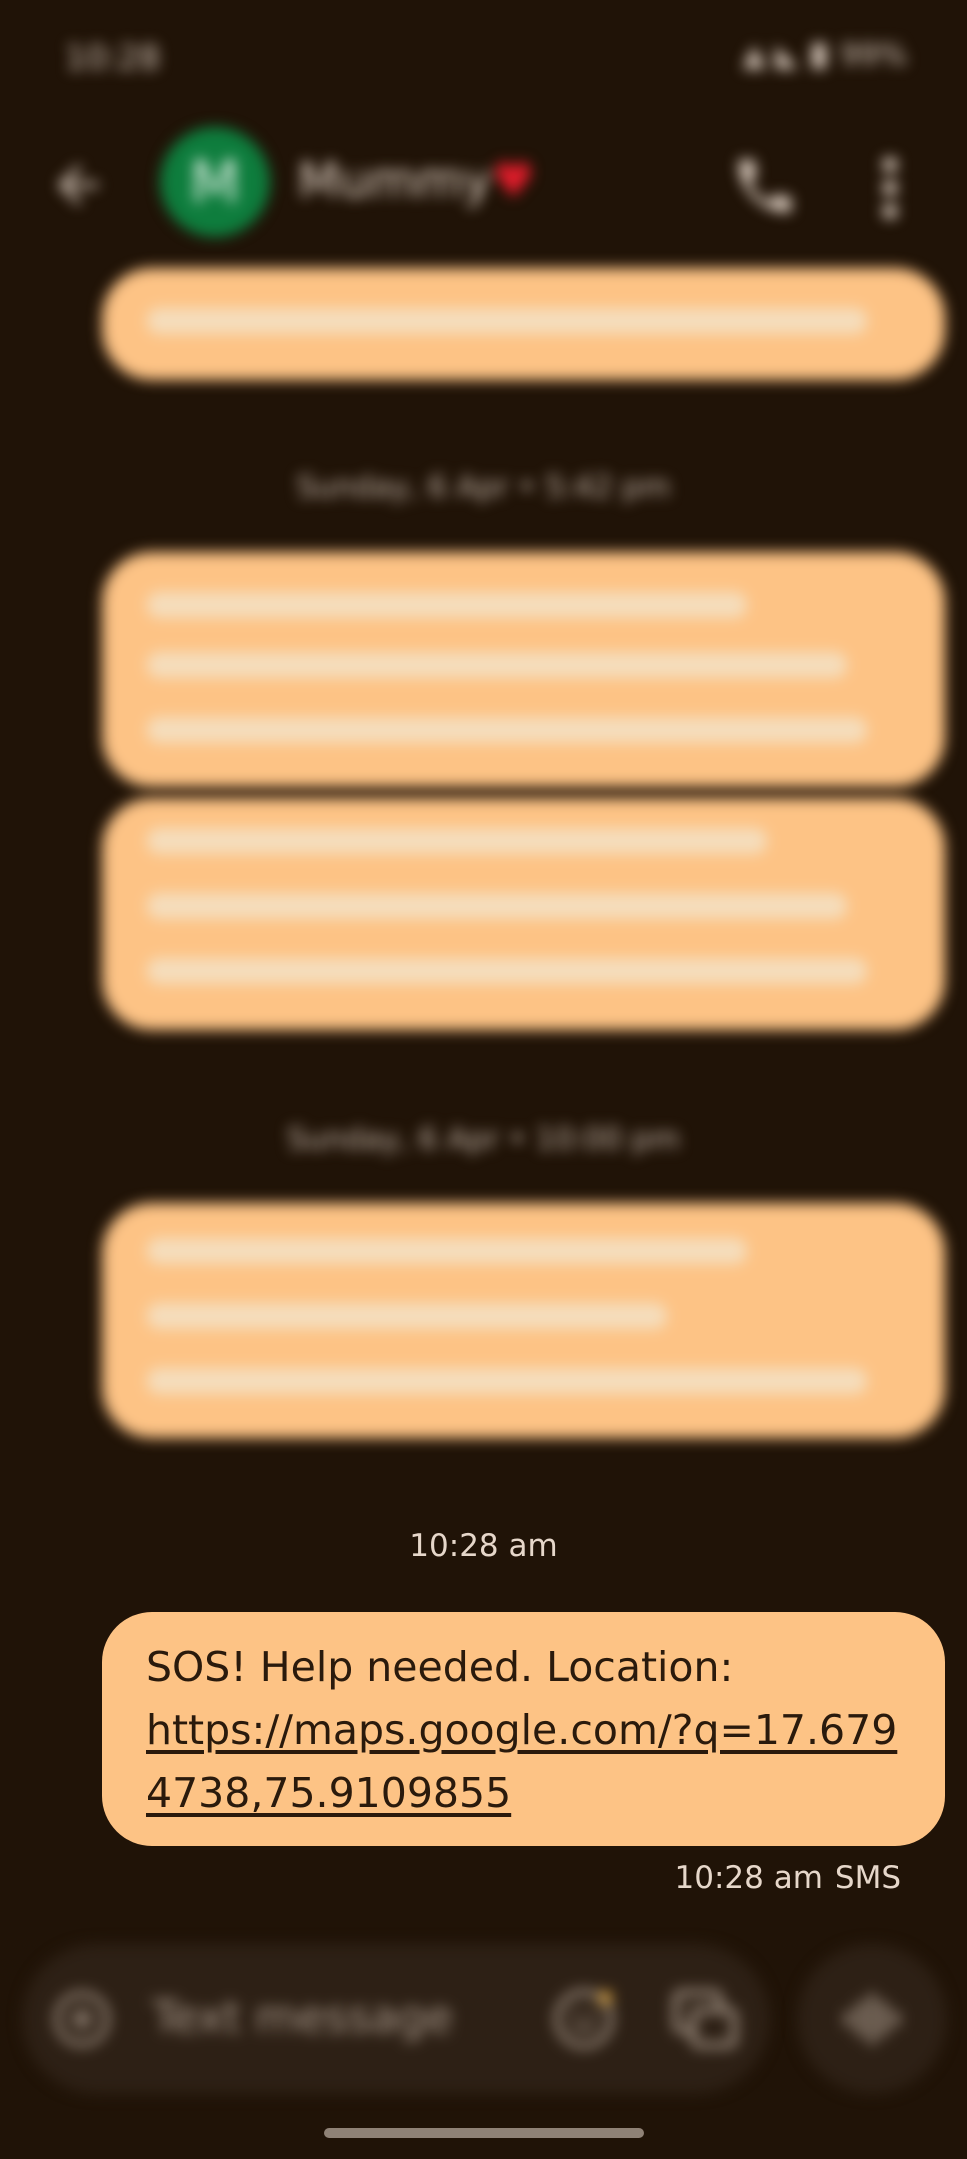 The width and height of the screenshot is (967, 2159). Describe the element at coordinates (584, 2019) in the screenshot. I see `emoji-icon` at that location.